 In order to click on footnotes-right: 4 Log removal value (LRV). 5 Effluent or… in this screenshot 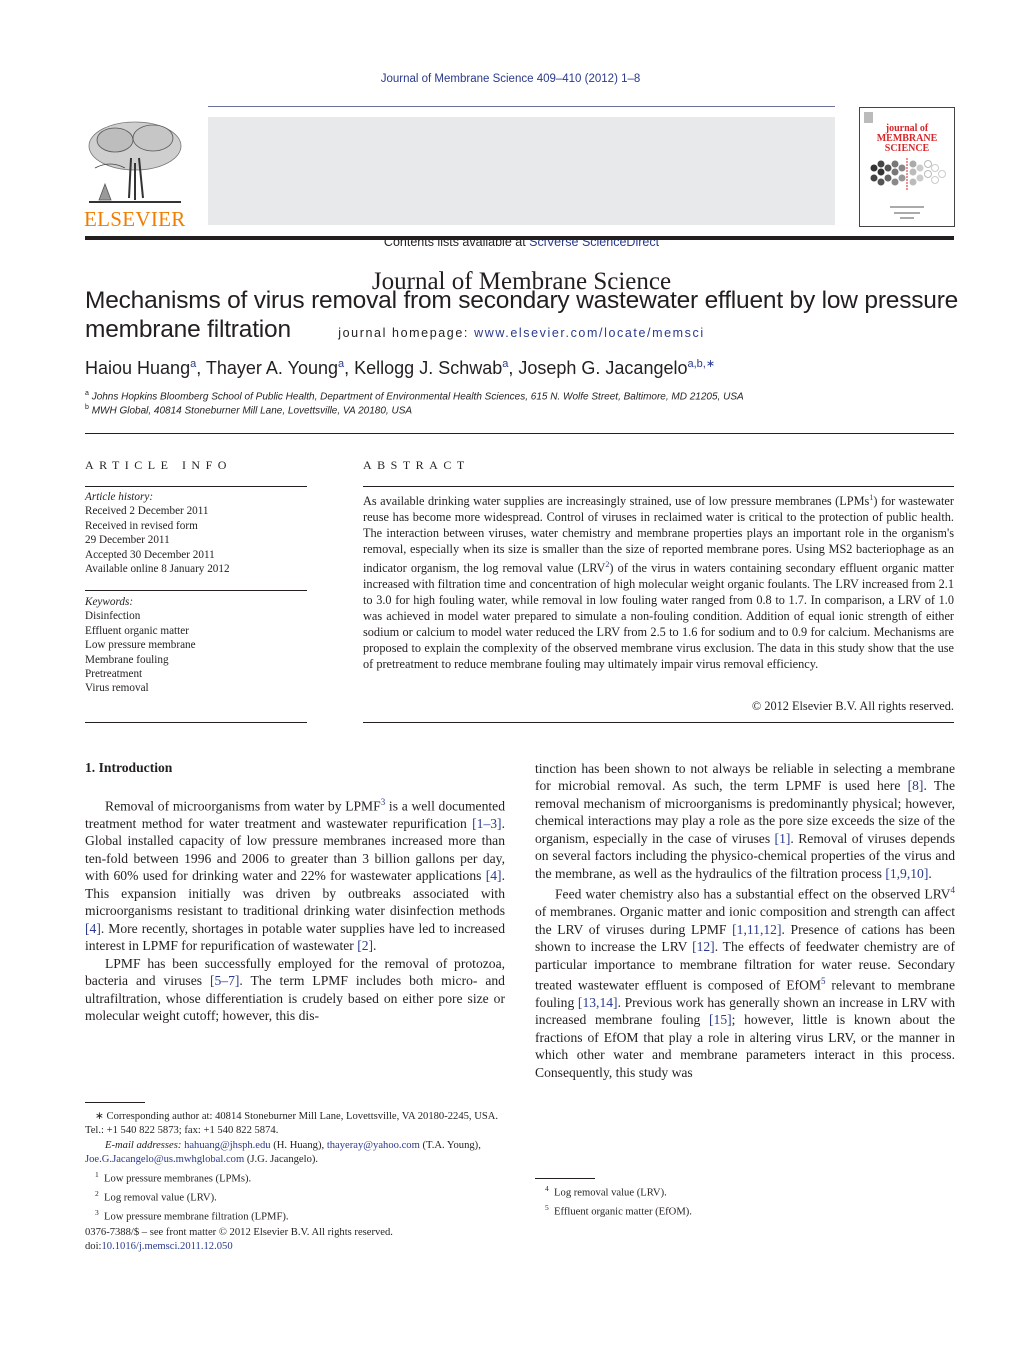, I will do `click(745, 1201)`.